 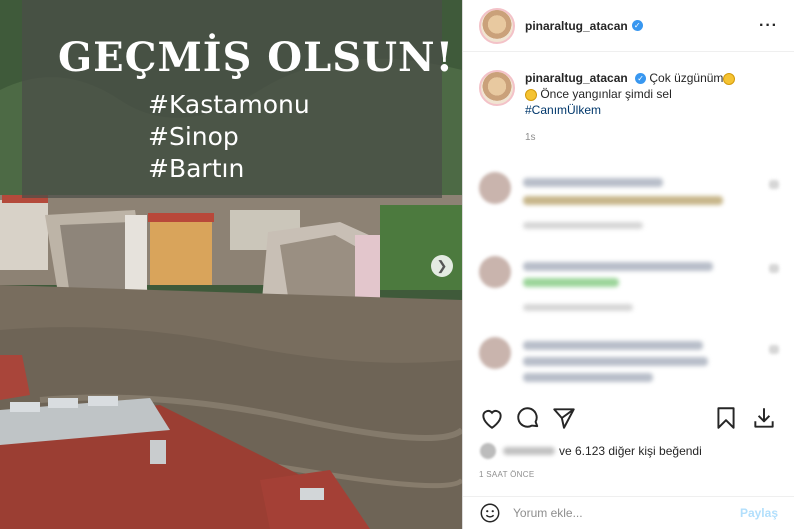 I want to click on overlay-title: GEÇMİŞ OLSUN!, so click(x=256, y=57).